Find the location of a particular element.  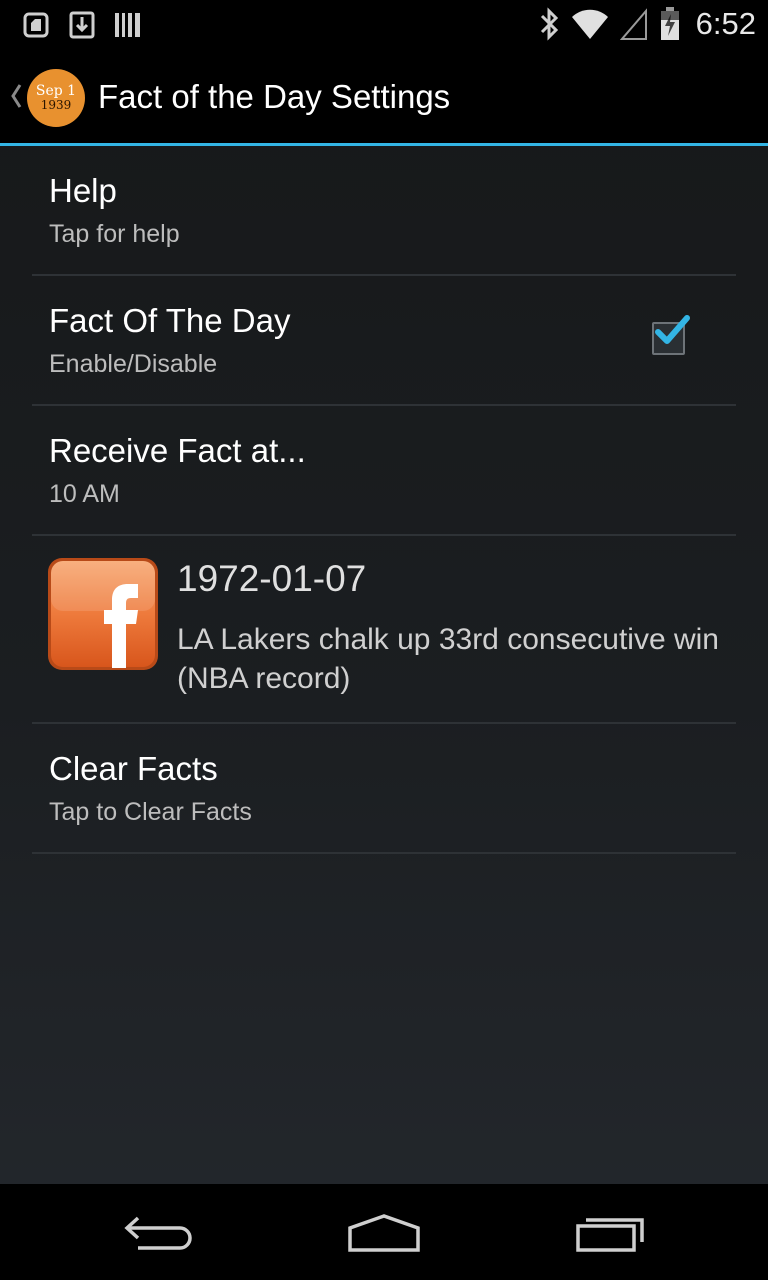

checkmark-icon is located at coordinates (672, 329).